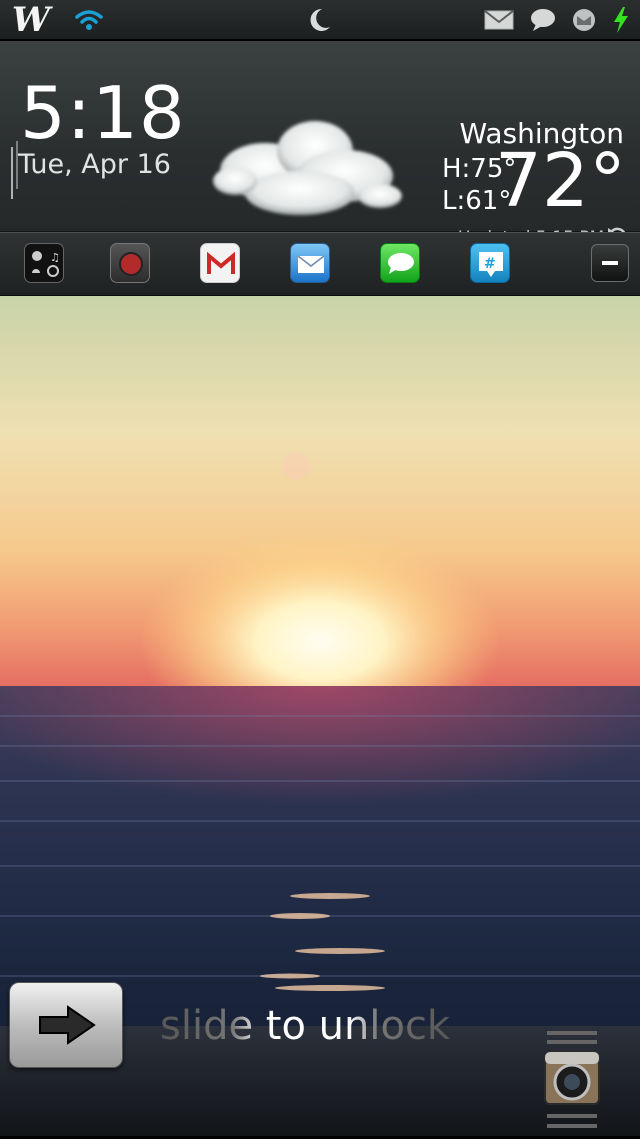 This screenshot has height=1139, width=640. I want to click on status-bar: W, so click(320, 20).